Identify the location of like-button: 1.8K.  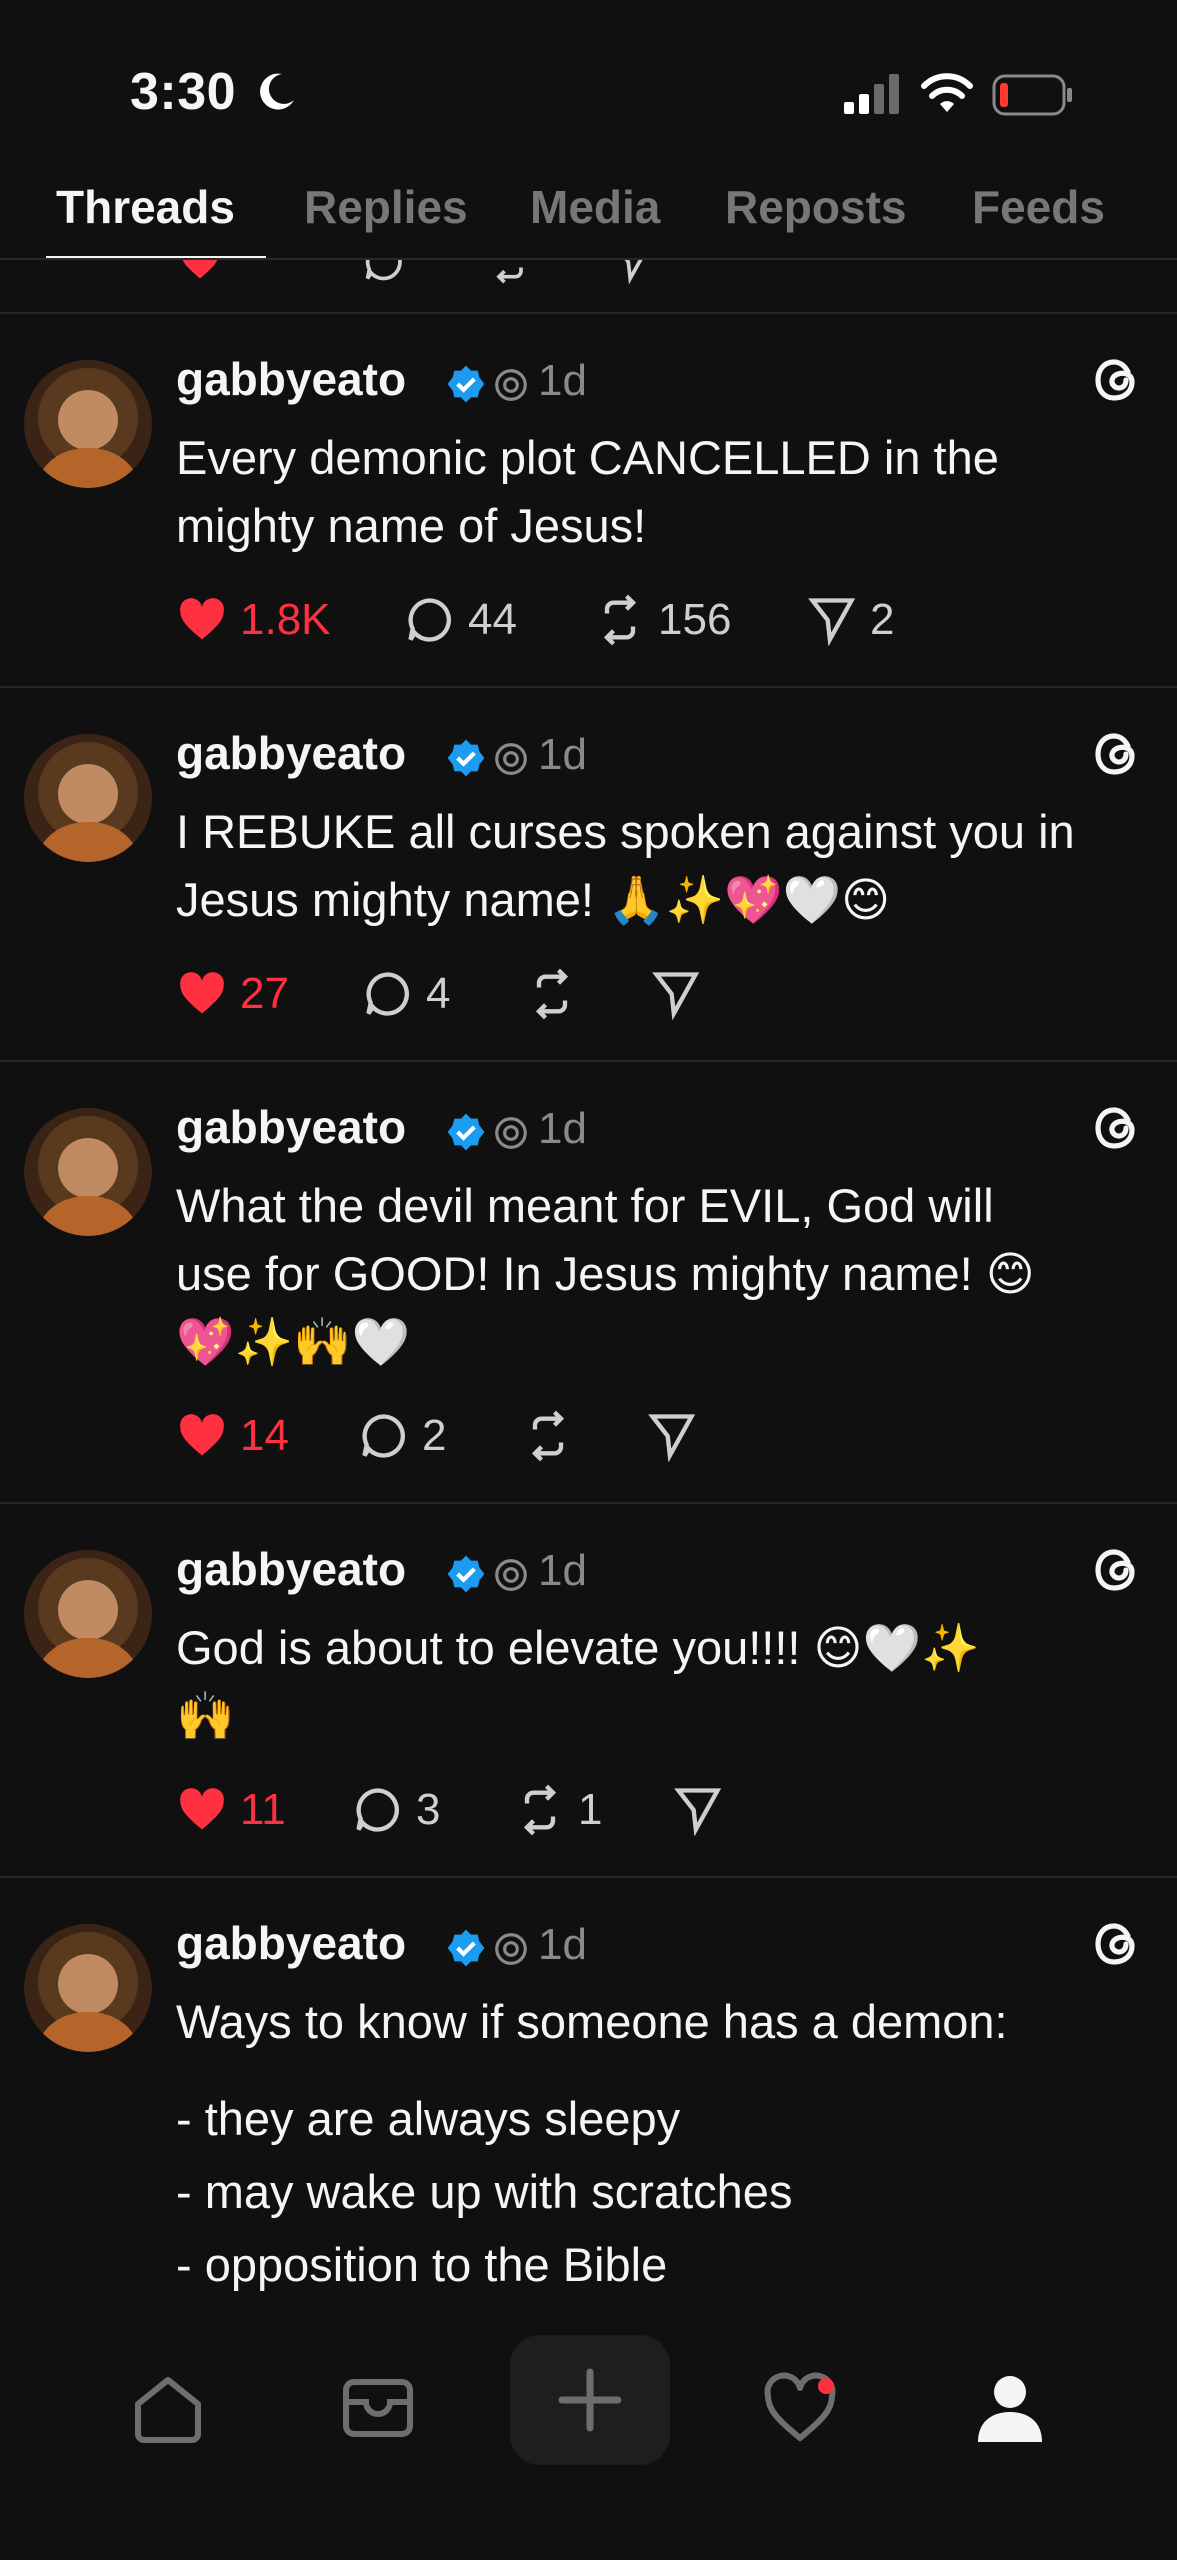
(253, 620).